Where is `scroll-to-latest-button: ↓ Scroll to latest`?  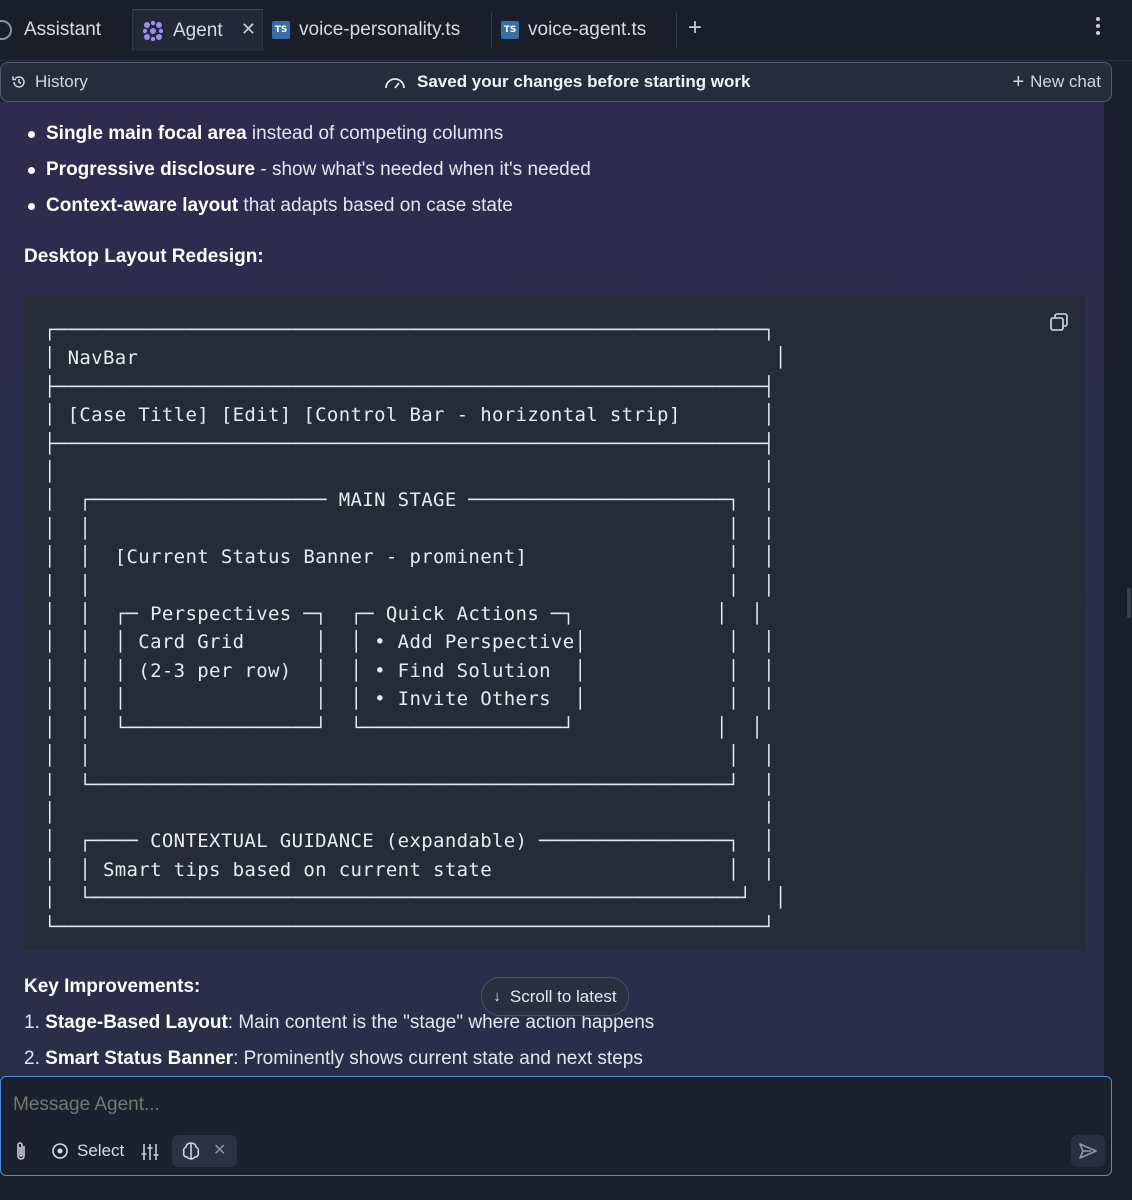
scroll-to-latest-button: ↓ Scroll to latest is located at coordinates (555, 996).